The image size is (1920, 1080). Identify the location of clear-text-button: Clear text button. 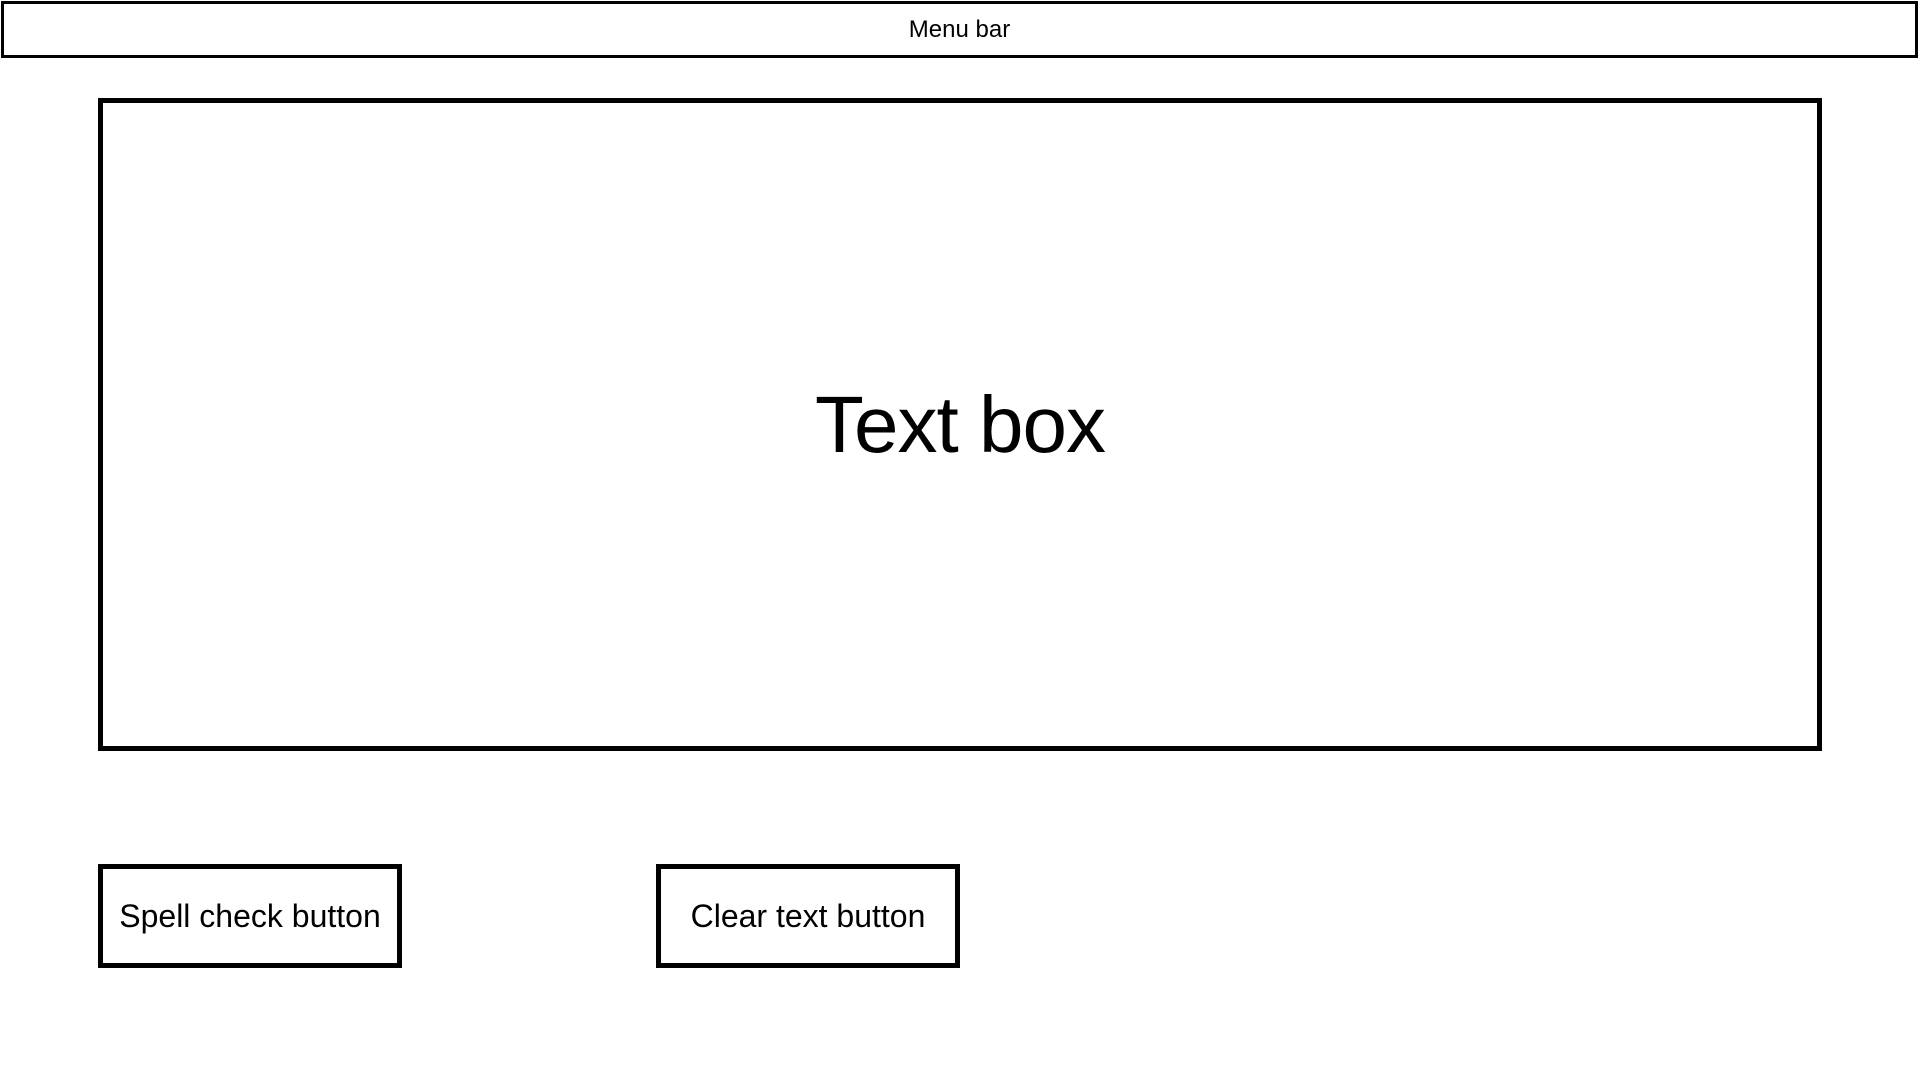
(808, 916).